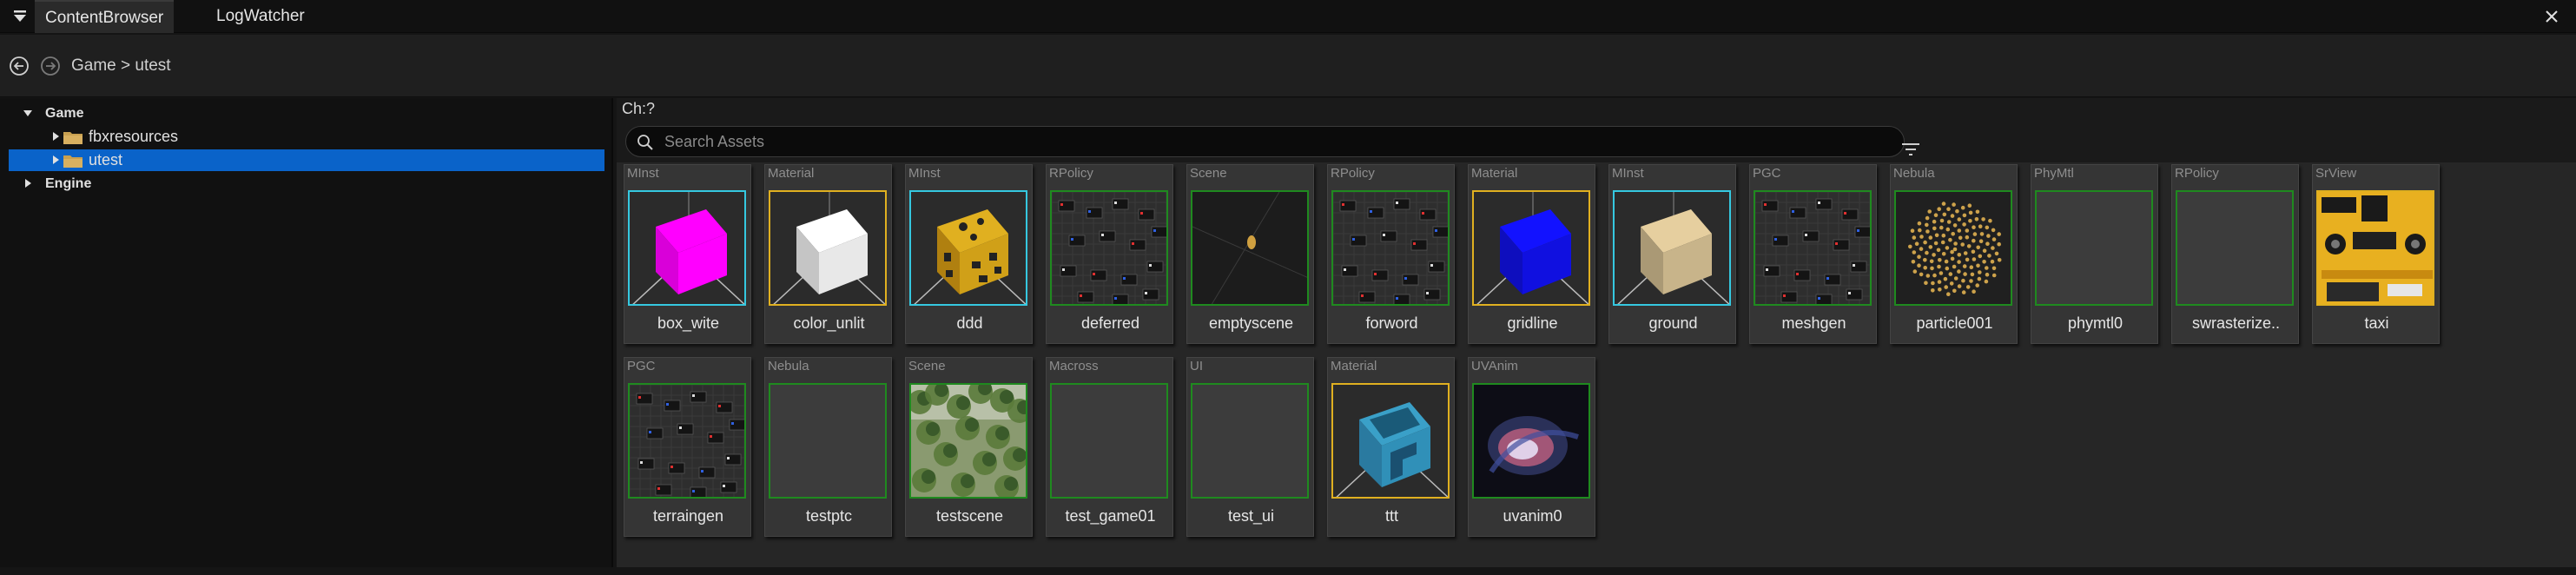 The width and height of the screenshot is (2576, 575). I want to click on search-box, so click(1265, 141).